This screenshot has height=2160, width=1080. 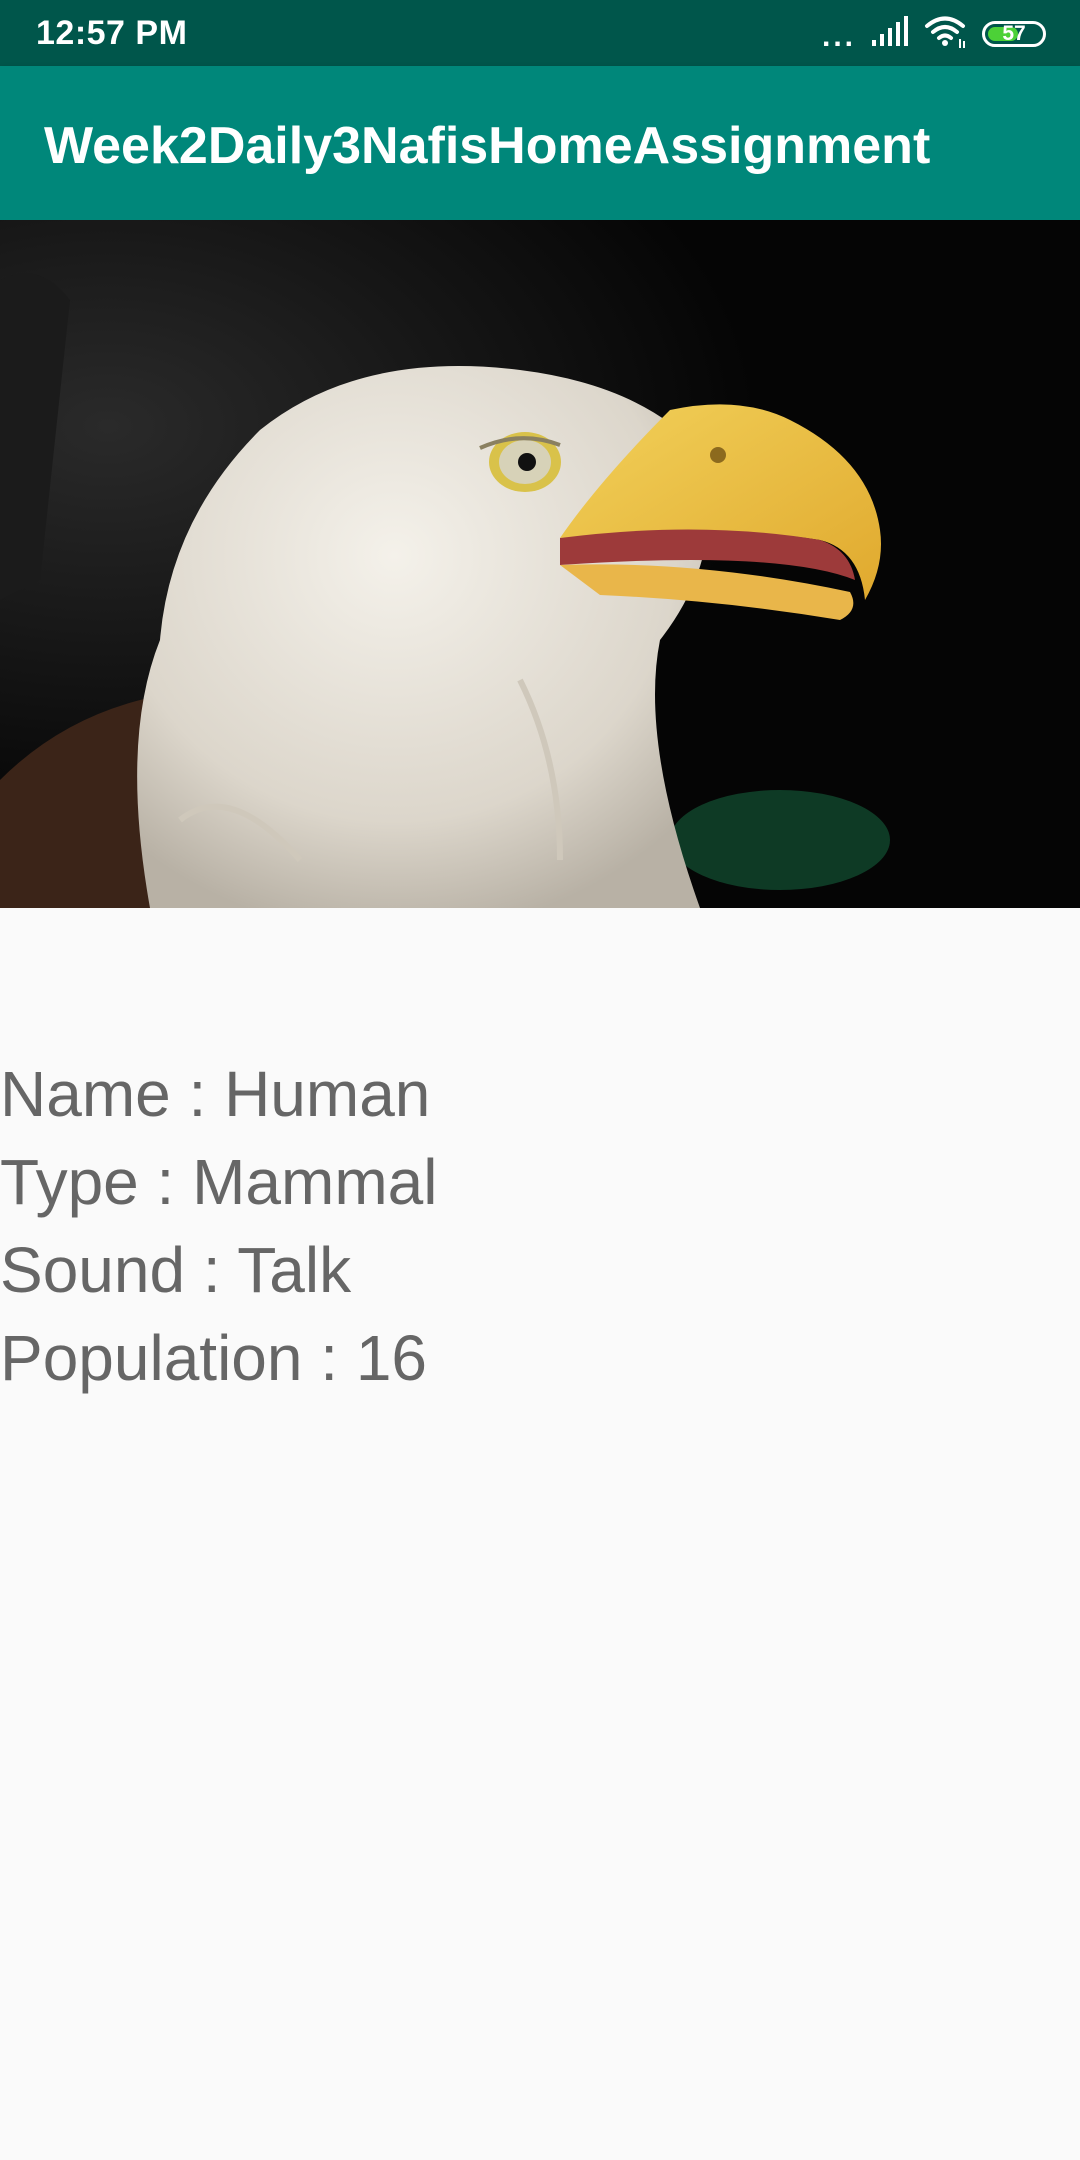 I want to click on signal-icon, so click(x=890, y=34).